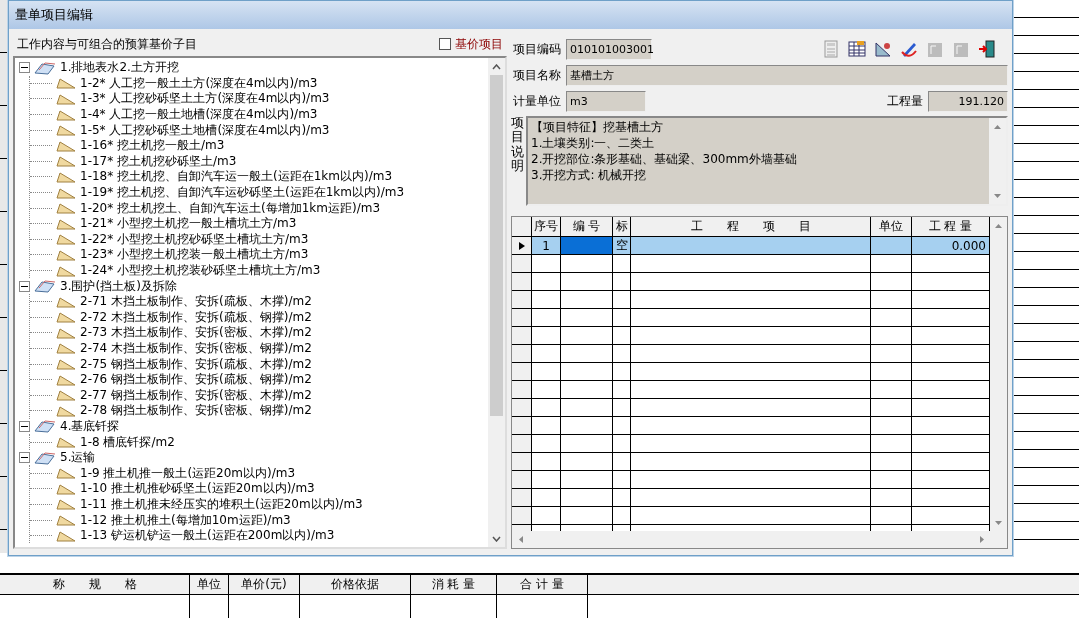 The width and height of the screenshot is (1079, 618). What do you see at coordinates (205, 99) in the screenshot?
I see `tree-item: 1-3* 人工挖砂砾坚土土方(深度在4m以内)/m3` at bounding box center [205, 99].